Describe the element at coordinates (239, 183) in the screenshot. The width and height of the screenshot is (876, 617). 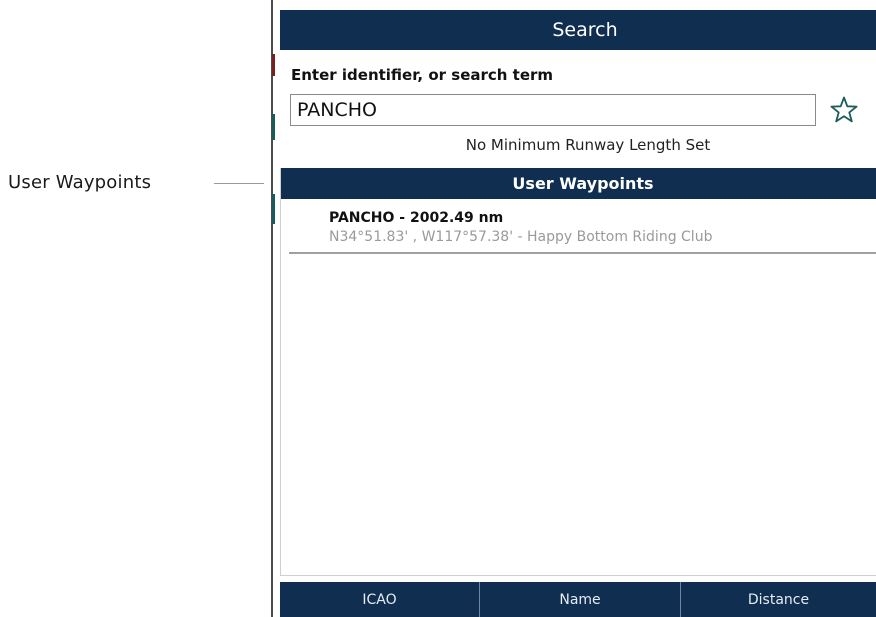
I see `callout-leader-line` at that location.